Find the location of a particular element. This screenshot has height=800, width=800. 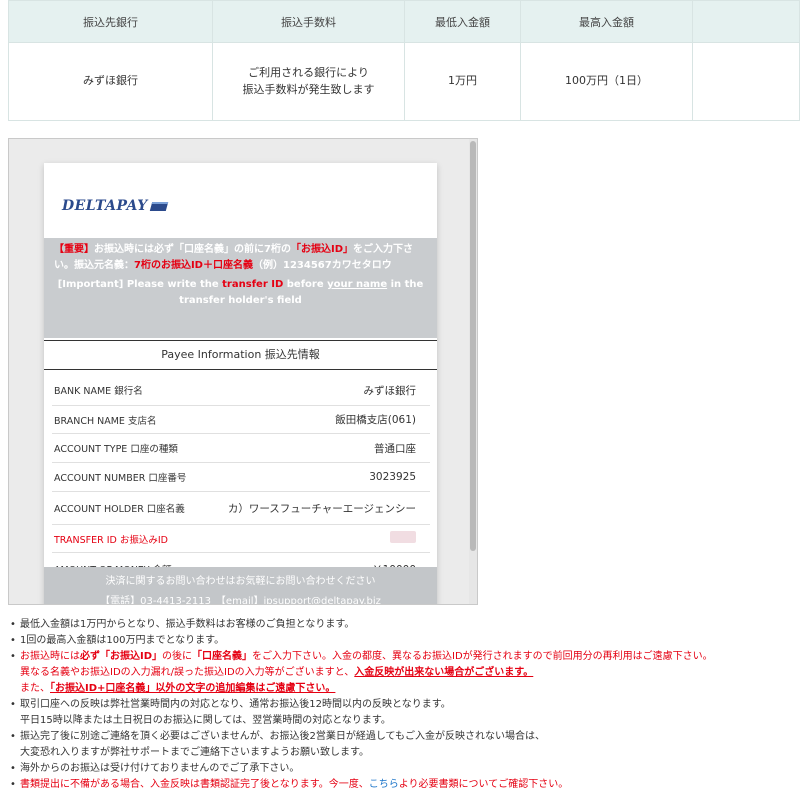

row-account-type: ACCOUNT TYPE 口座の種類 普通口座 is located at coordinates (241, 448).